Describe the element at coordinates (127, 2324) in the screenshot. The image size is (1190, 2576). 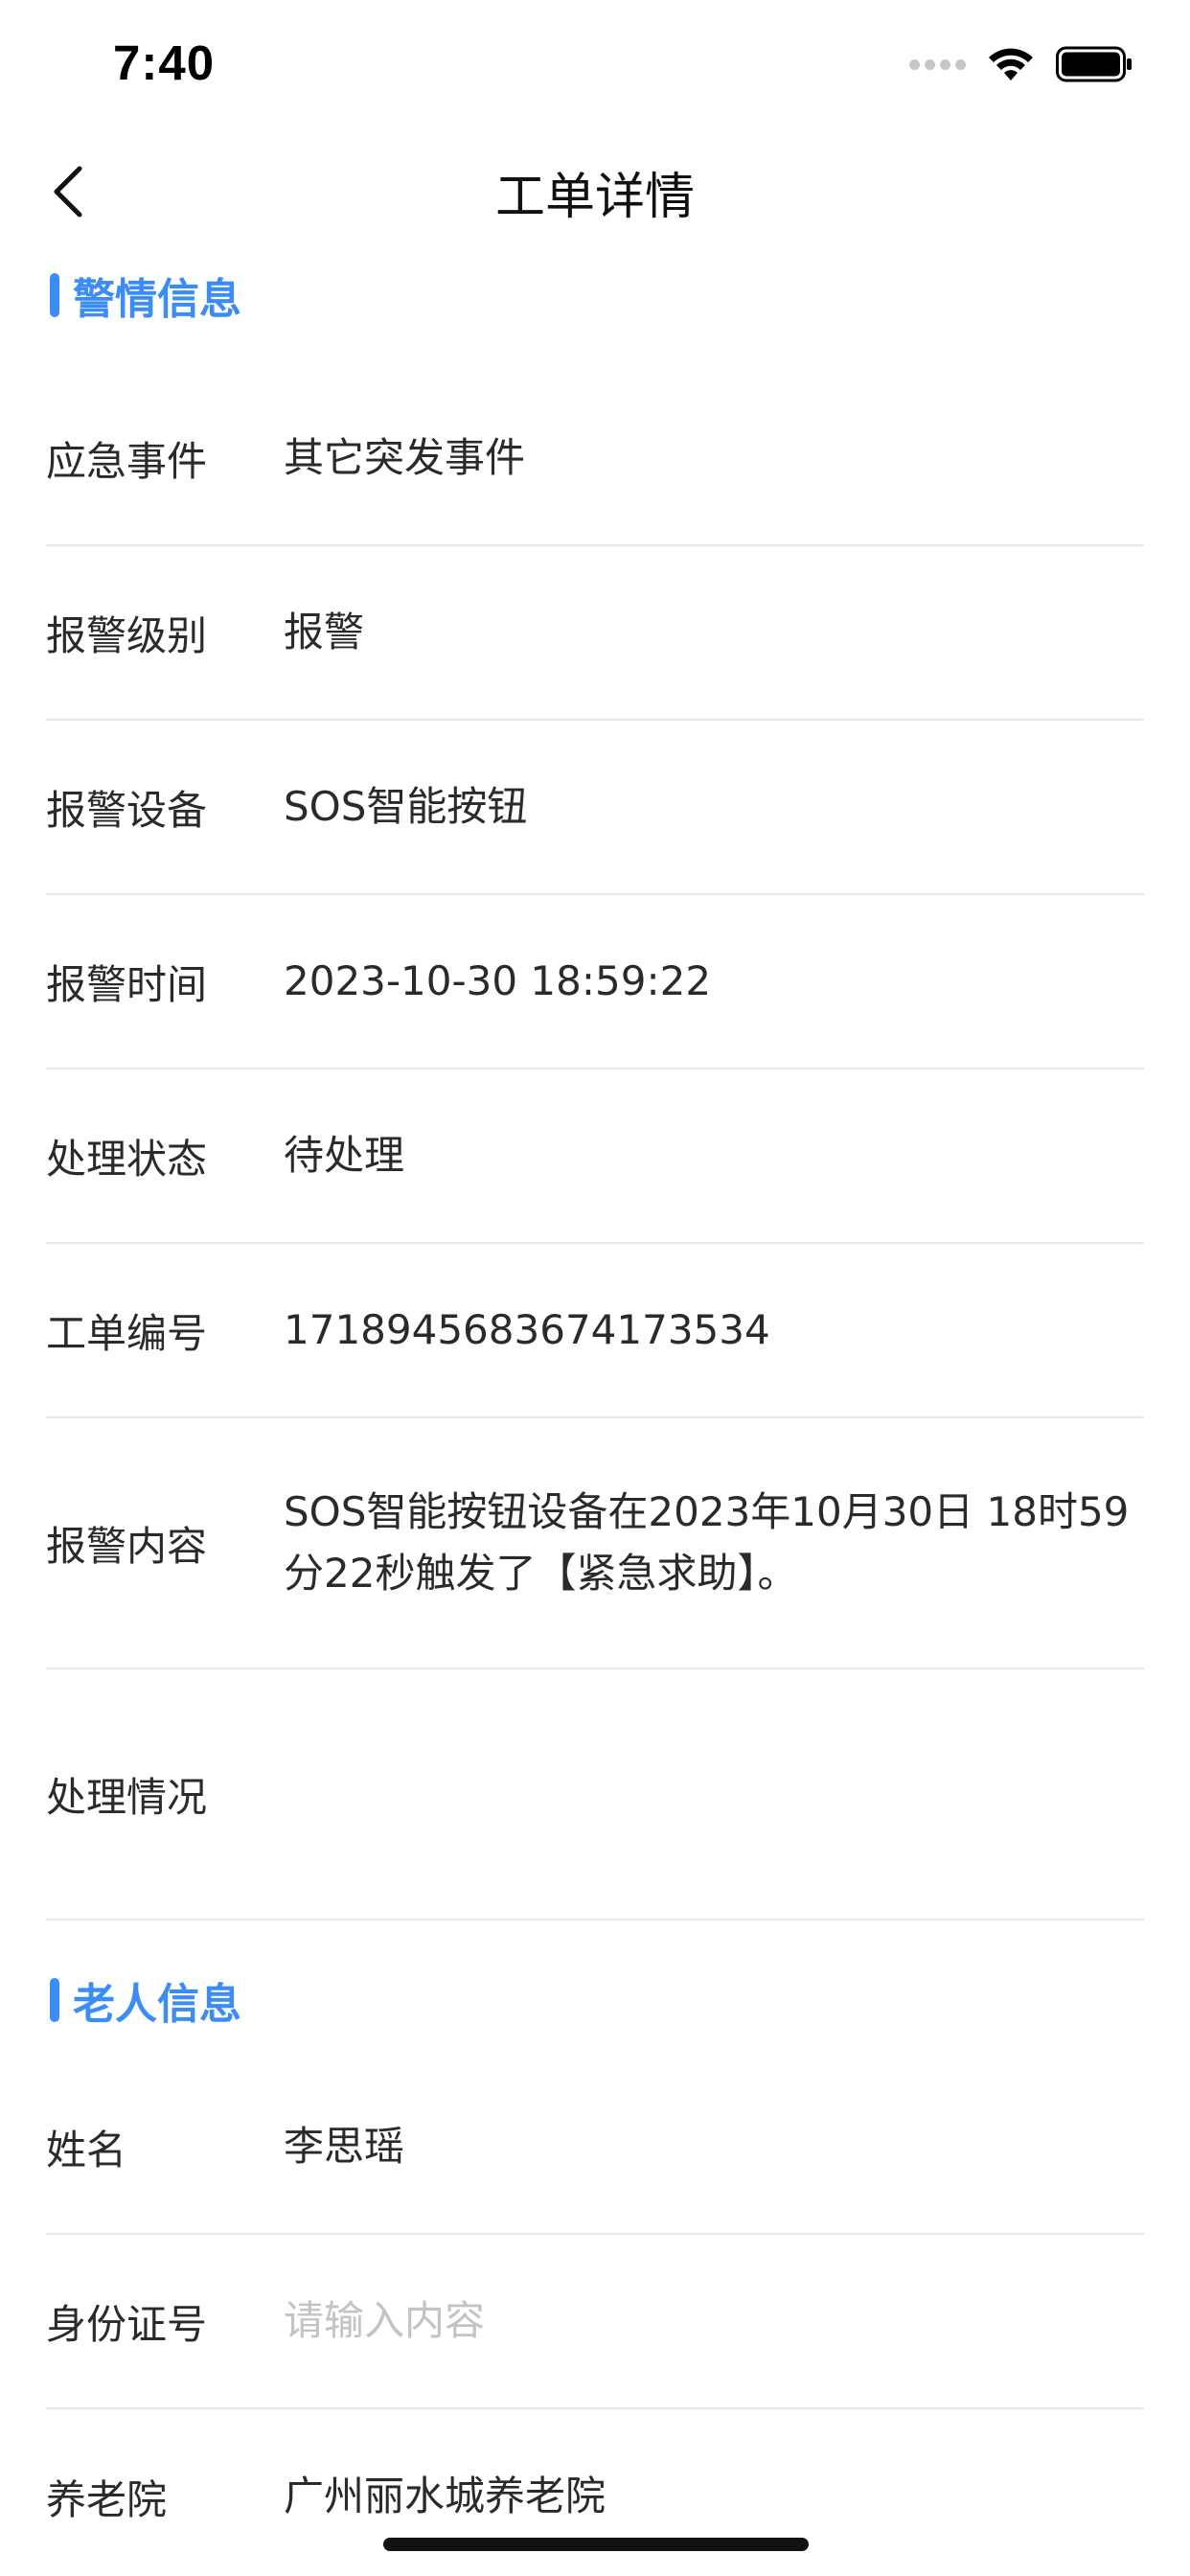
I see `row-label: 身份证号` at that location.